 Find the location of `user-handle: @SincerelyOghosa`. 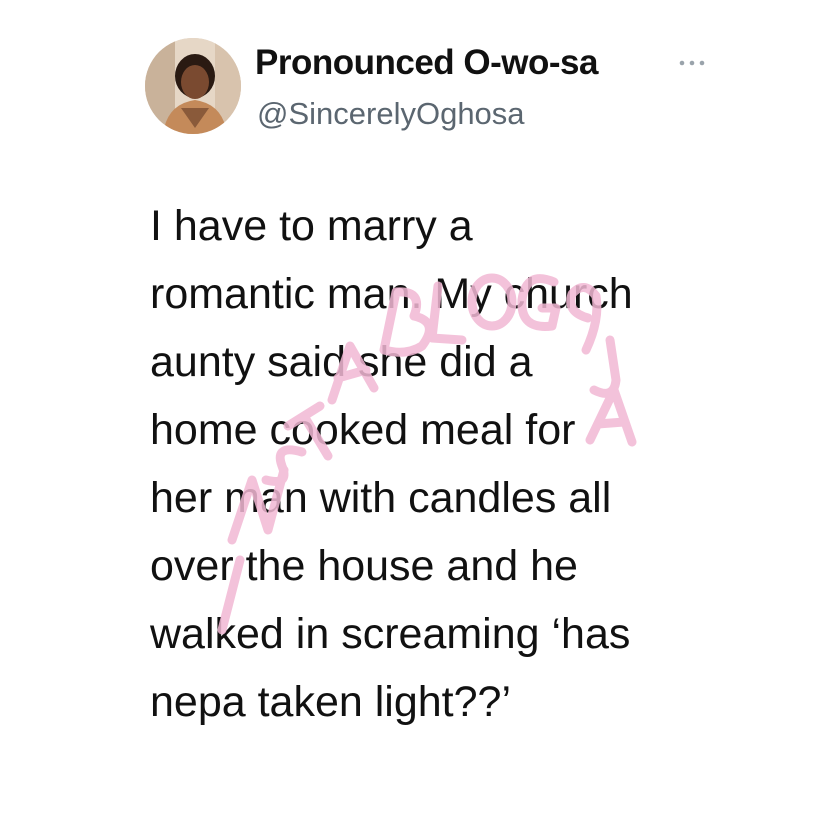

user-handle: @SincerelyOghosa is located at coordinates (391, 114).